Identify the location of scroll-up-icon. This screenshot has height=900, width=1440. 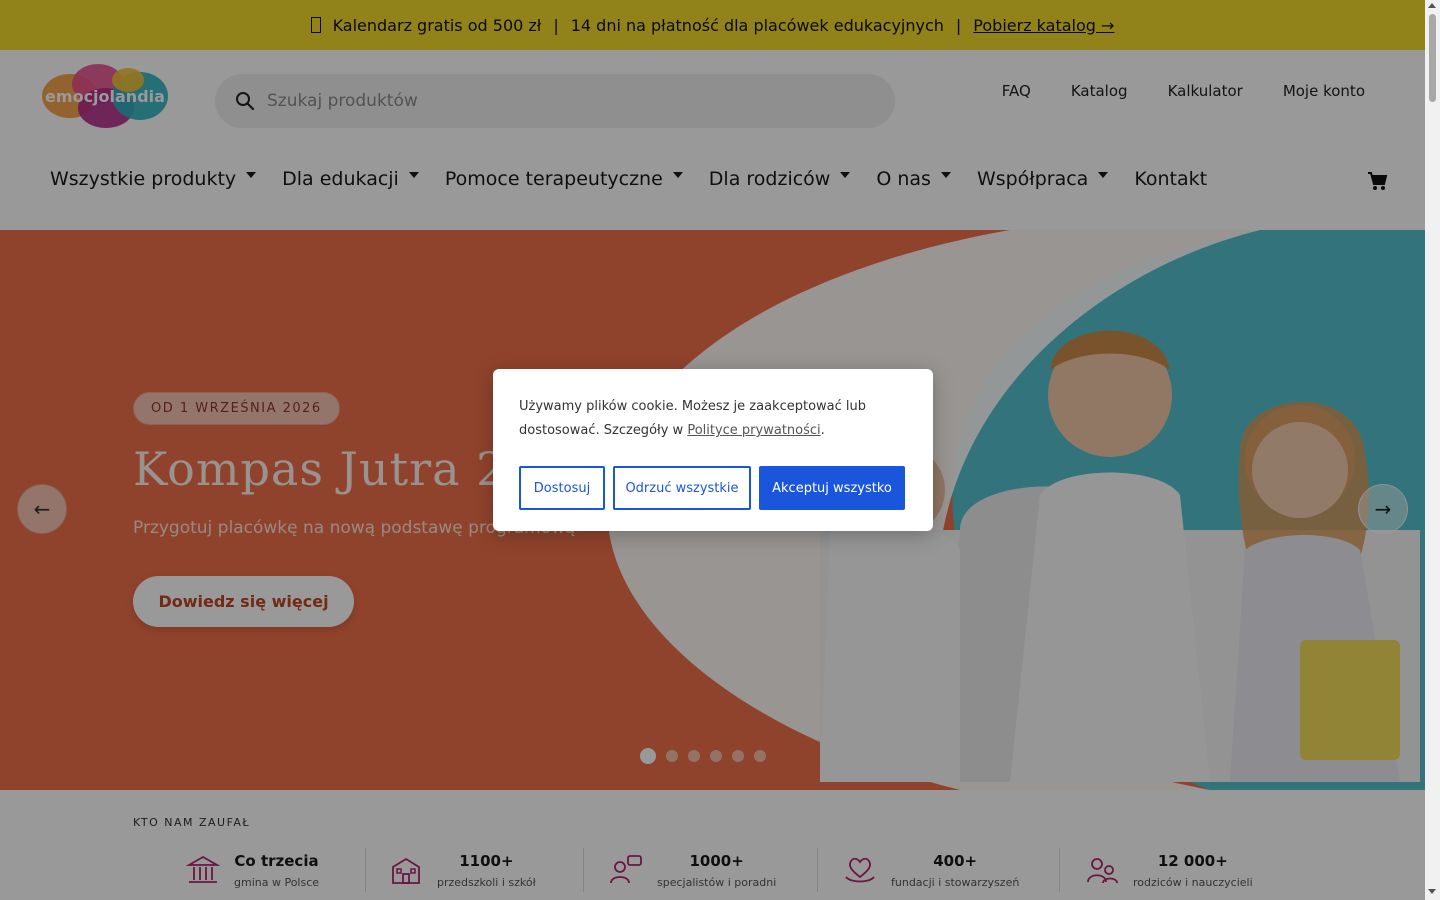
(1432, 5).